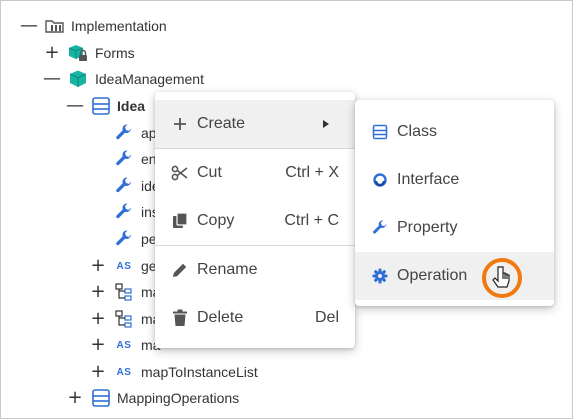 This screenshot has height=419, width=573. Describe the element at coordinates (311, 220) in the screenshot. I see `menu-item-shortcut: Ctrl + C` at that location.